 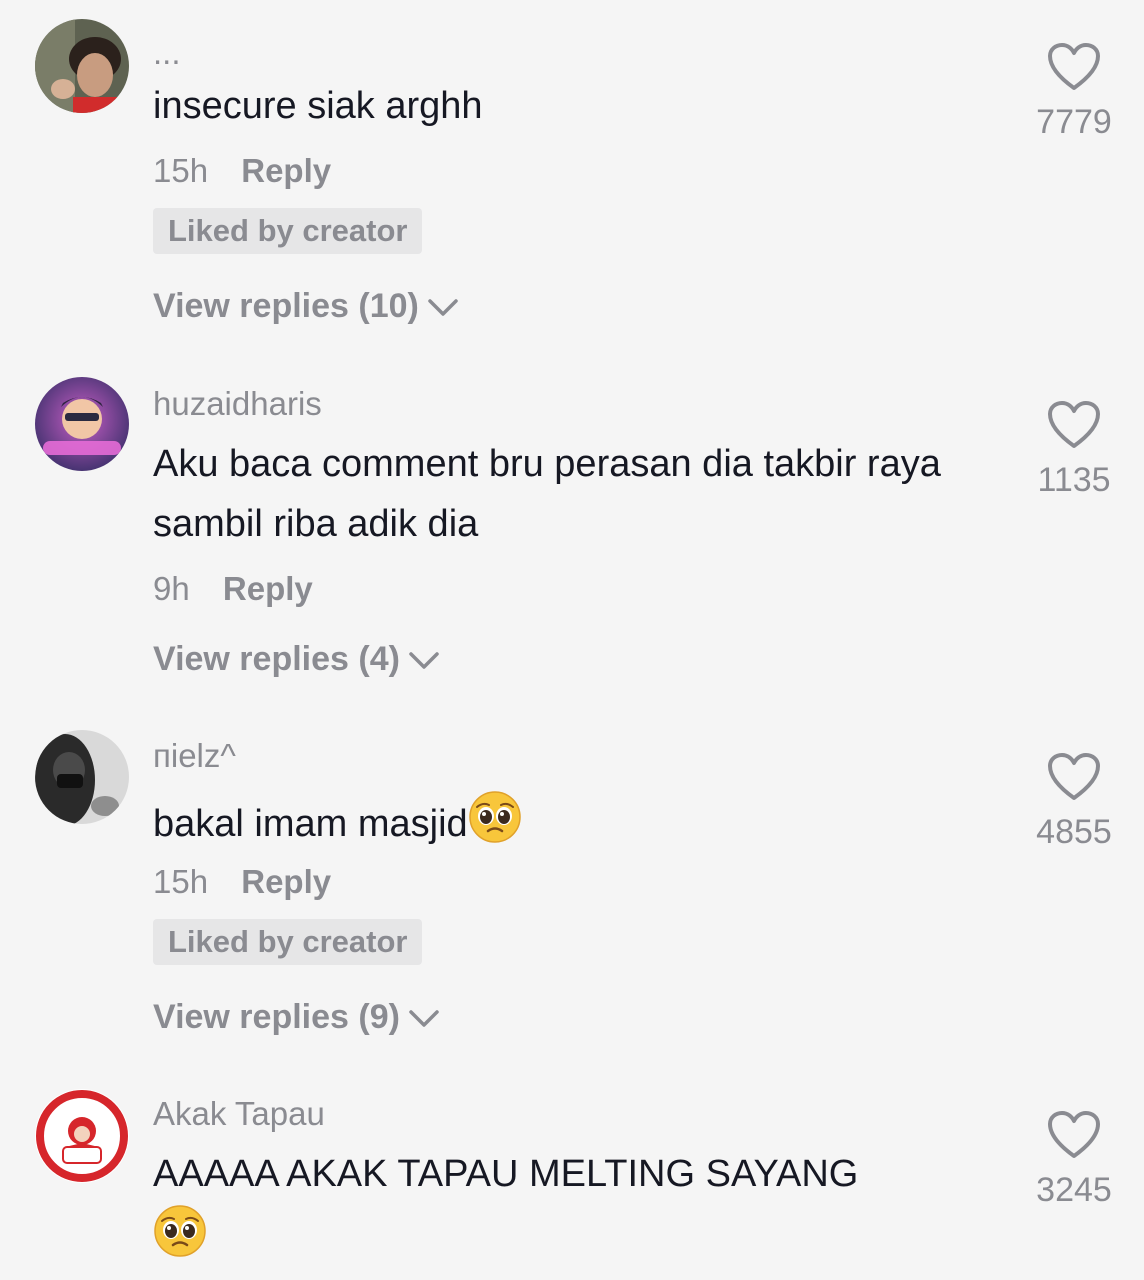 I want to click on comment-username: Akak Tapau, so click(x=239, y=1114).